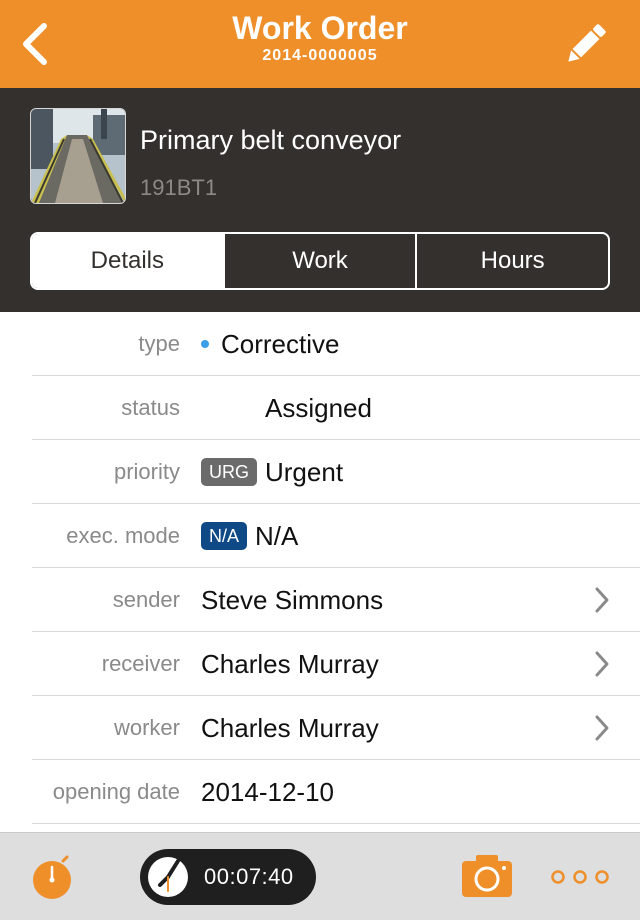 Image resolution: width=640 pixels, height=920 pixels. Describe the element at coordinates (229, 472) in the screenshot. I see `priority-badge: URG` at that location.